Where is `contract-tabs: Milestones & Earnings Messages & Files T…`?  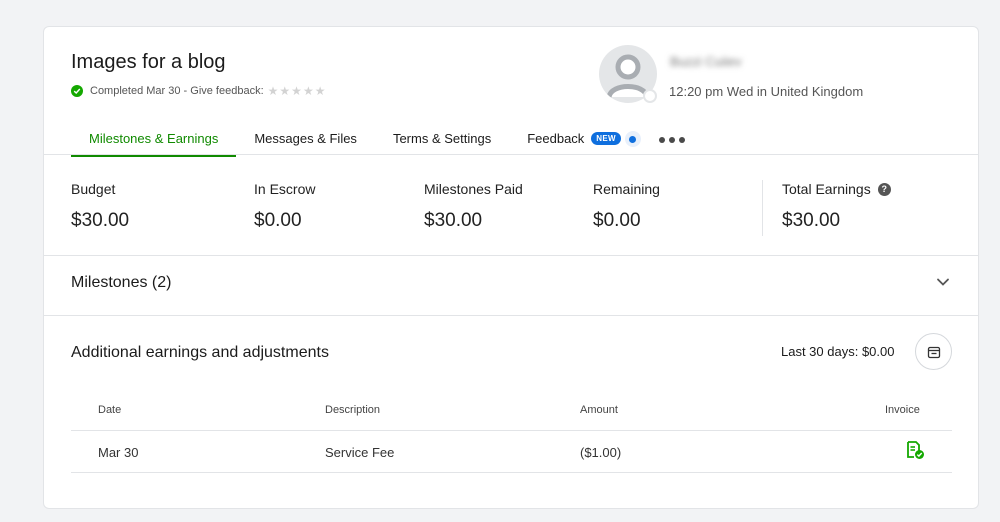 contract-tabs: Milestones & Earnings Messages & Files T… is located at coordinates (383, 141).